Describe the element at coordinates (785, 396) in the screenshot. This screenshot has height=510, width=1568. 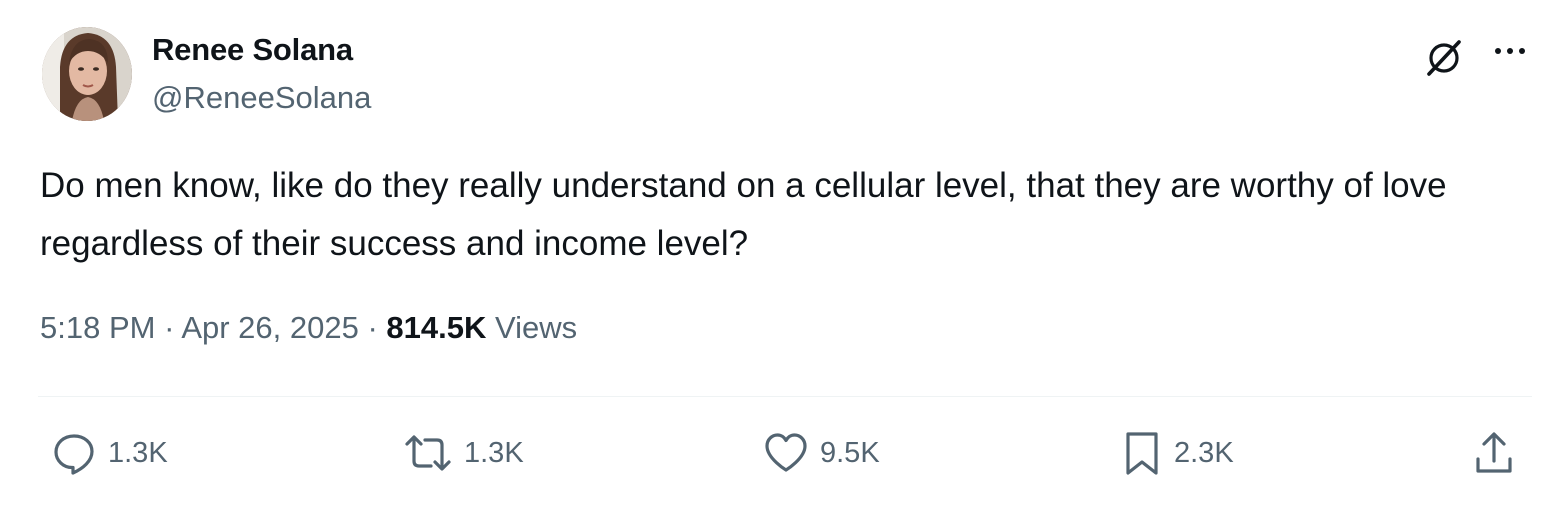
I see `divider` at that location.